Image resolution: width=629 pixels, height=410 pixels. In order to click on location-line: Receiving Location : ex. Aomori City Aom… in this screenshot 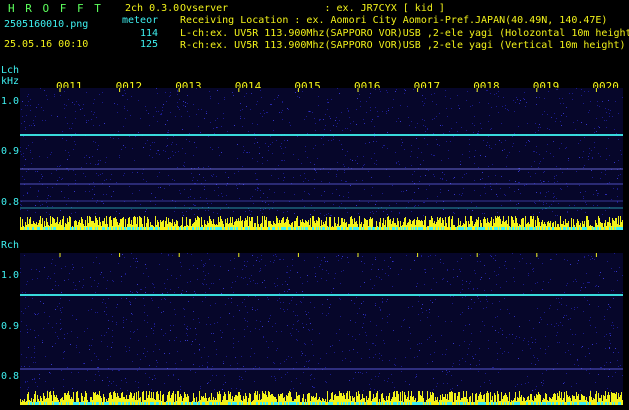, I will do `click(394, 20)`.